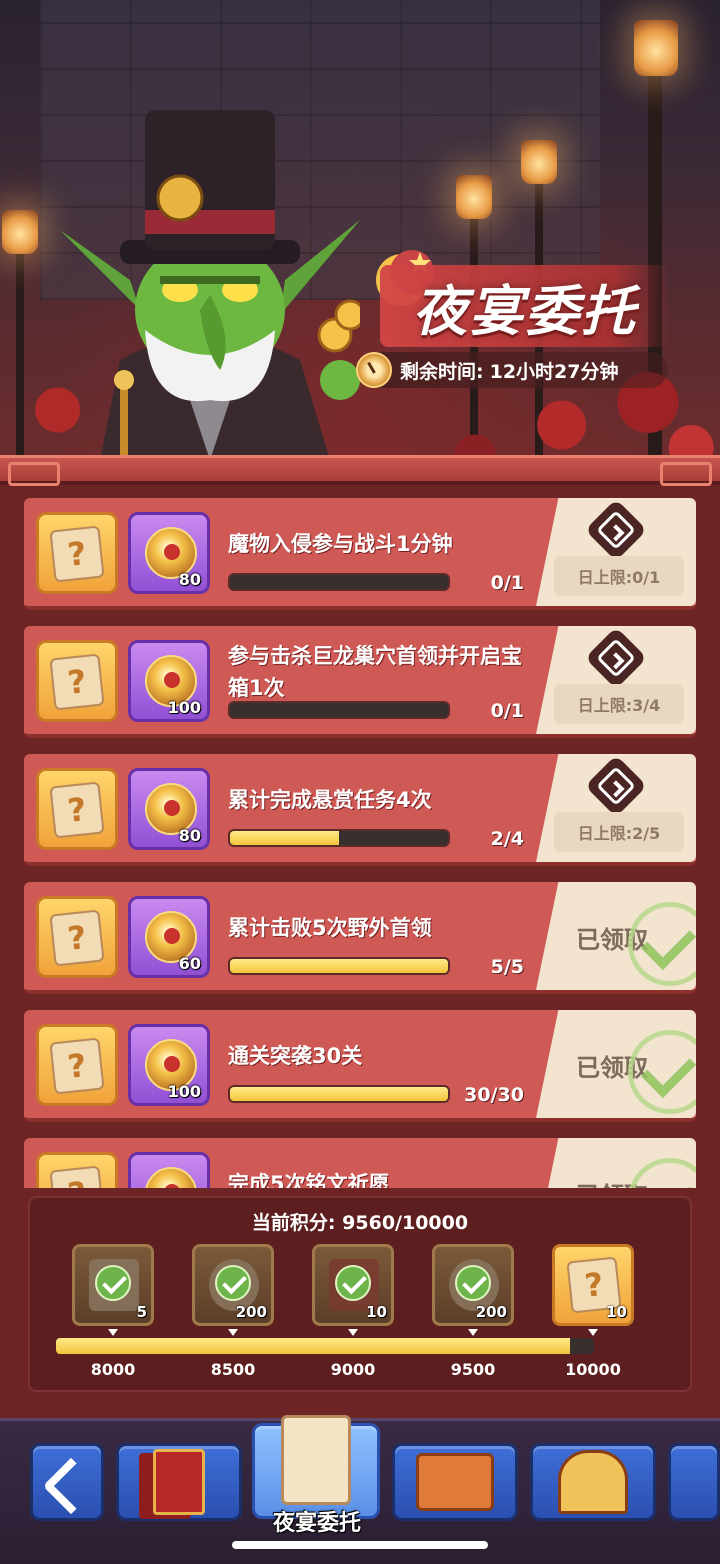 The height and width of the screenshot is (1564, 720). I want to click on timer-value: 12小时27分钟, so click(554, 371).